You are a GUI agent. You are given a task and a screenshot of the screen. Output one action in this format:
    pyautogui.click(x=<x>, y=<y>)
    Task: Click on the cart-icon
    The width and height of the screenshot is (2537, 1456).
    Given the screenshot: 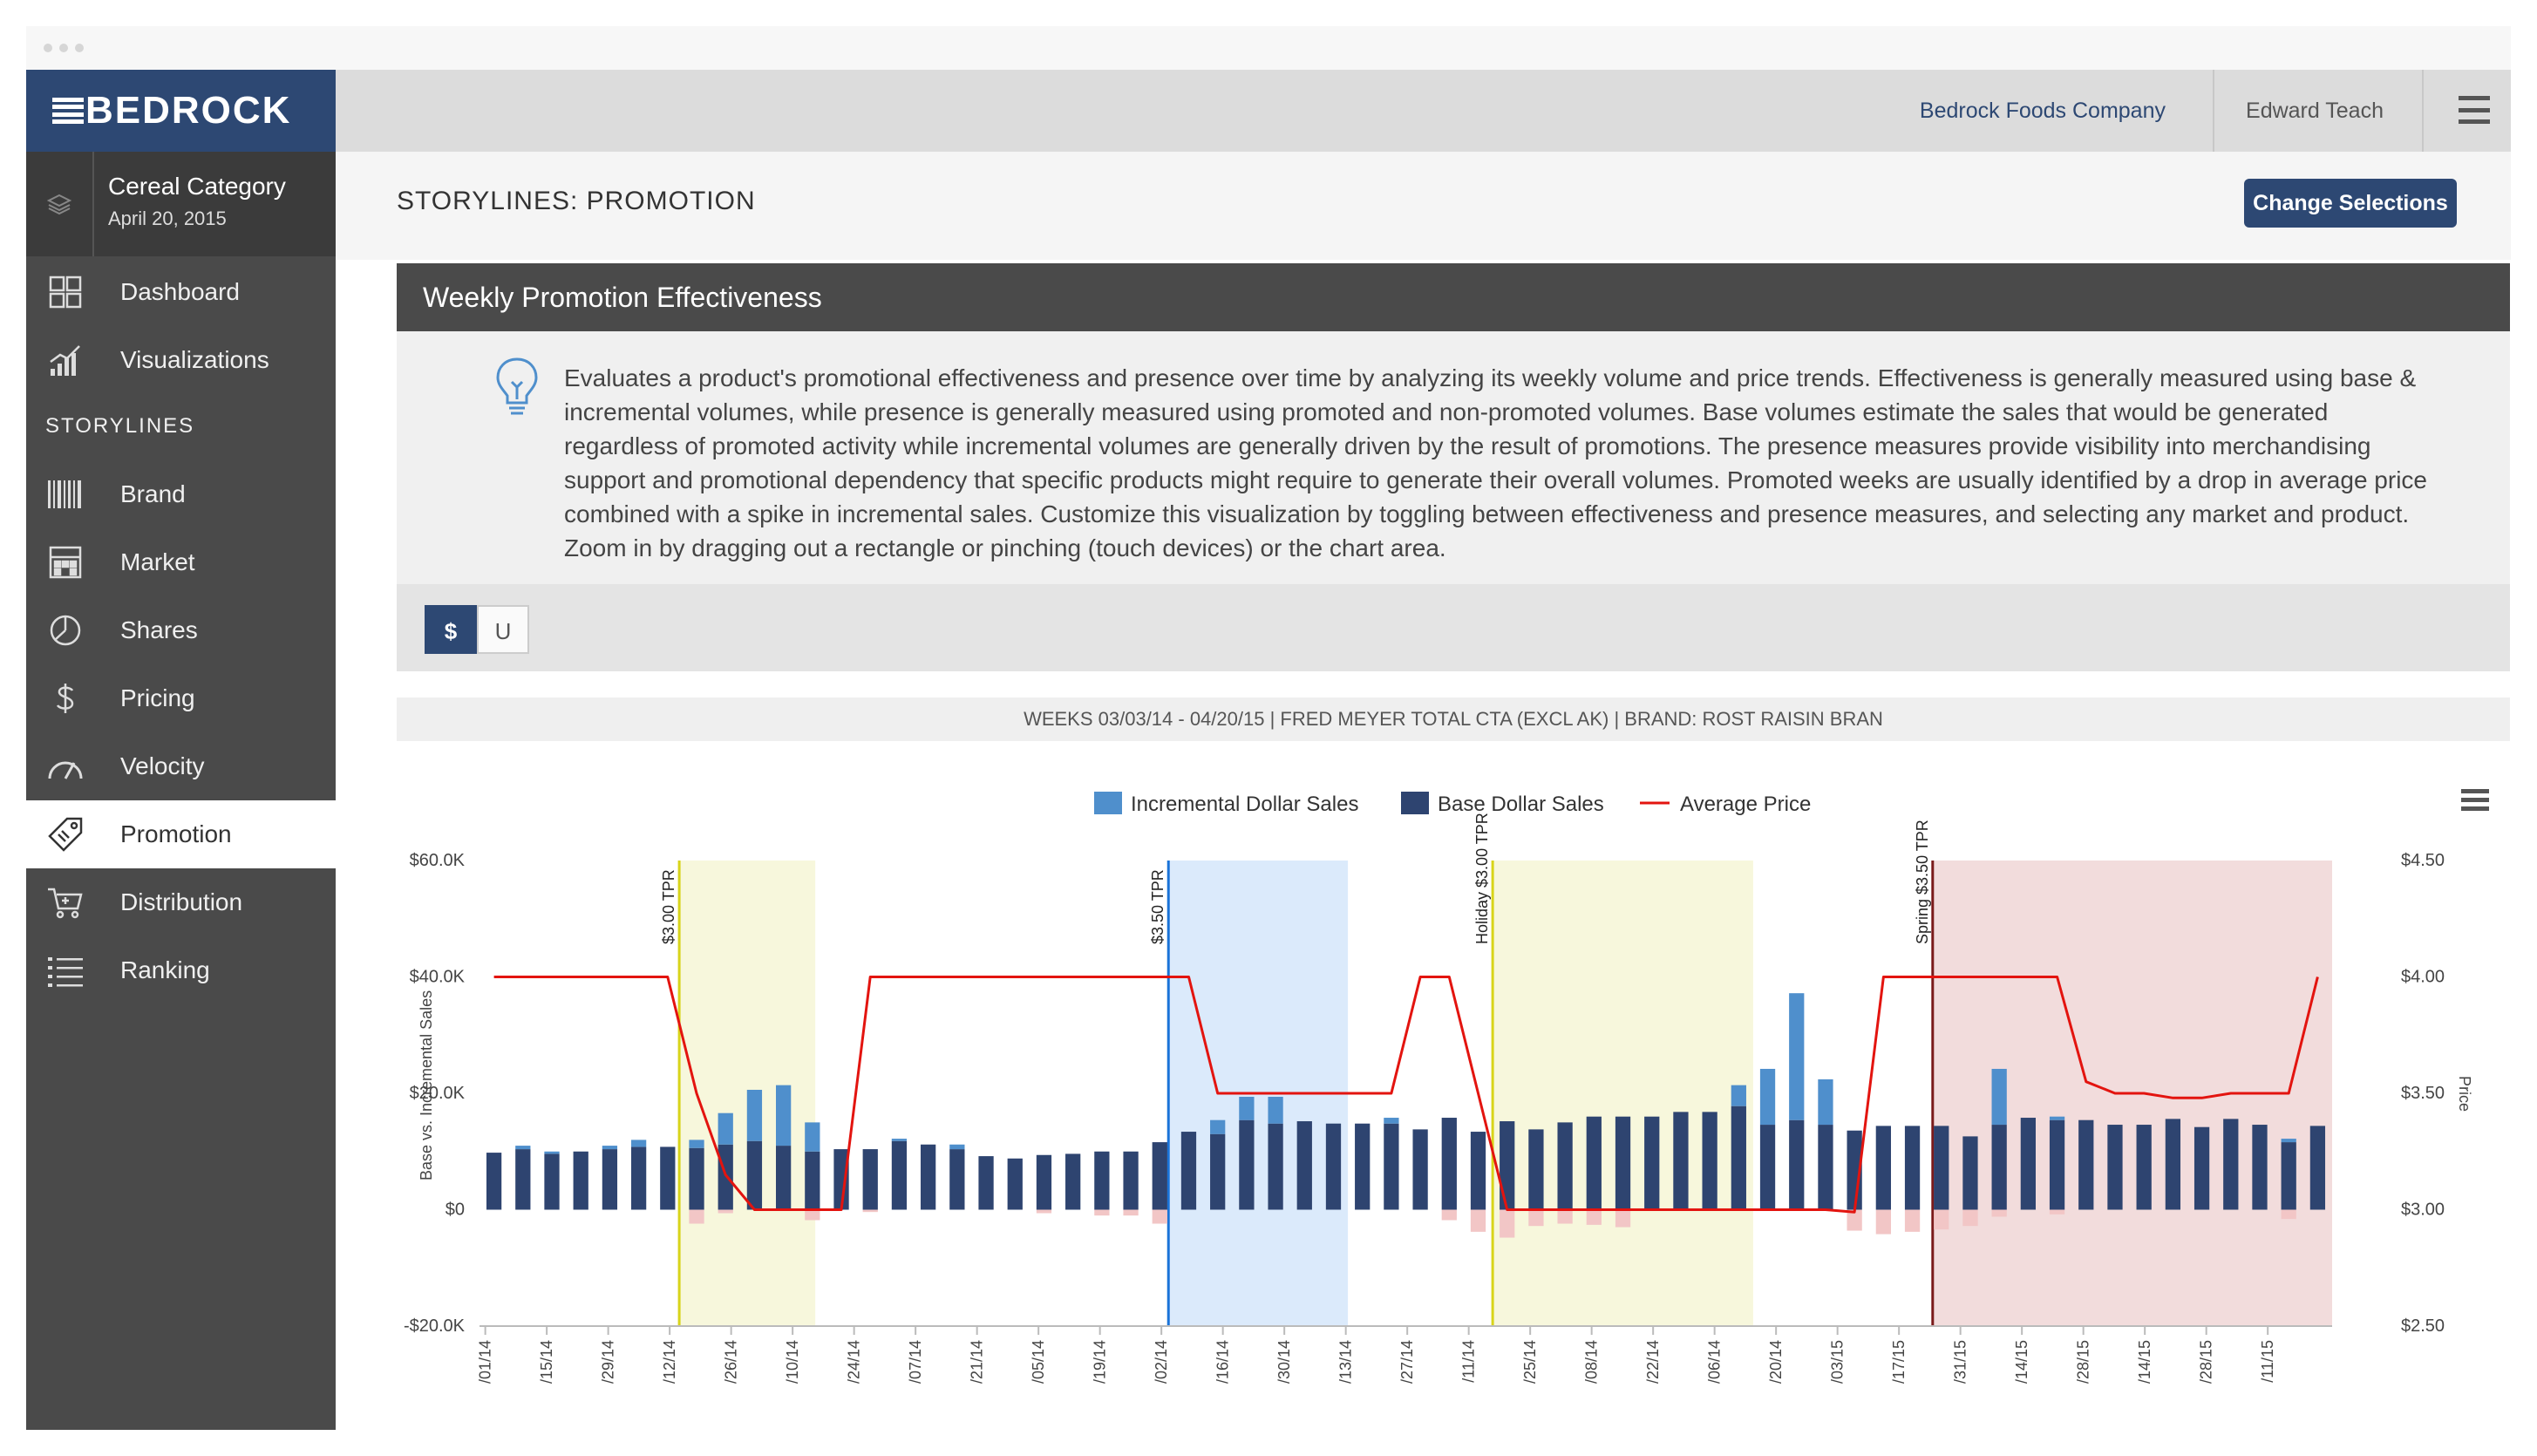 What is the action you would take?
    pyautogui.click(x=66, y=902)
    